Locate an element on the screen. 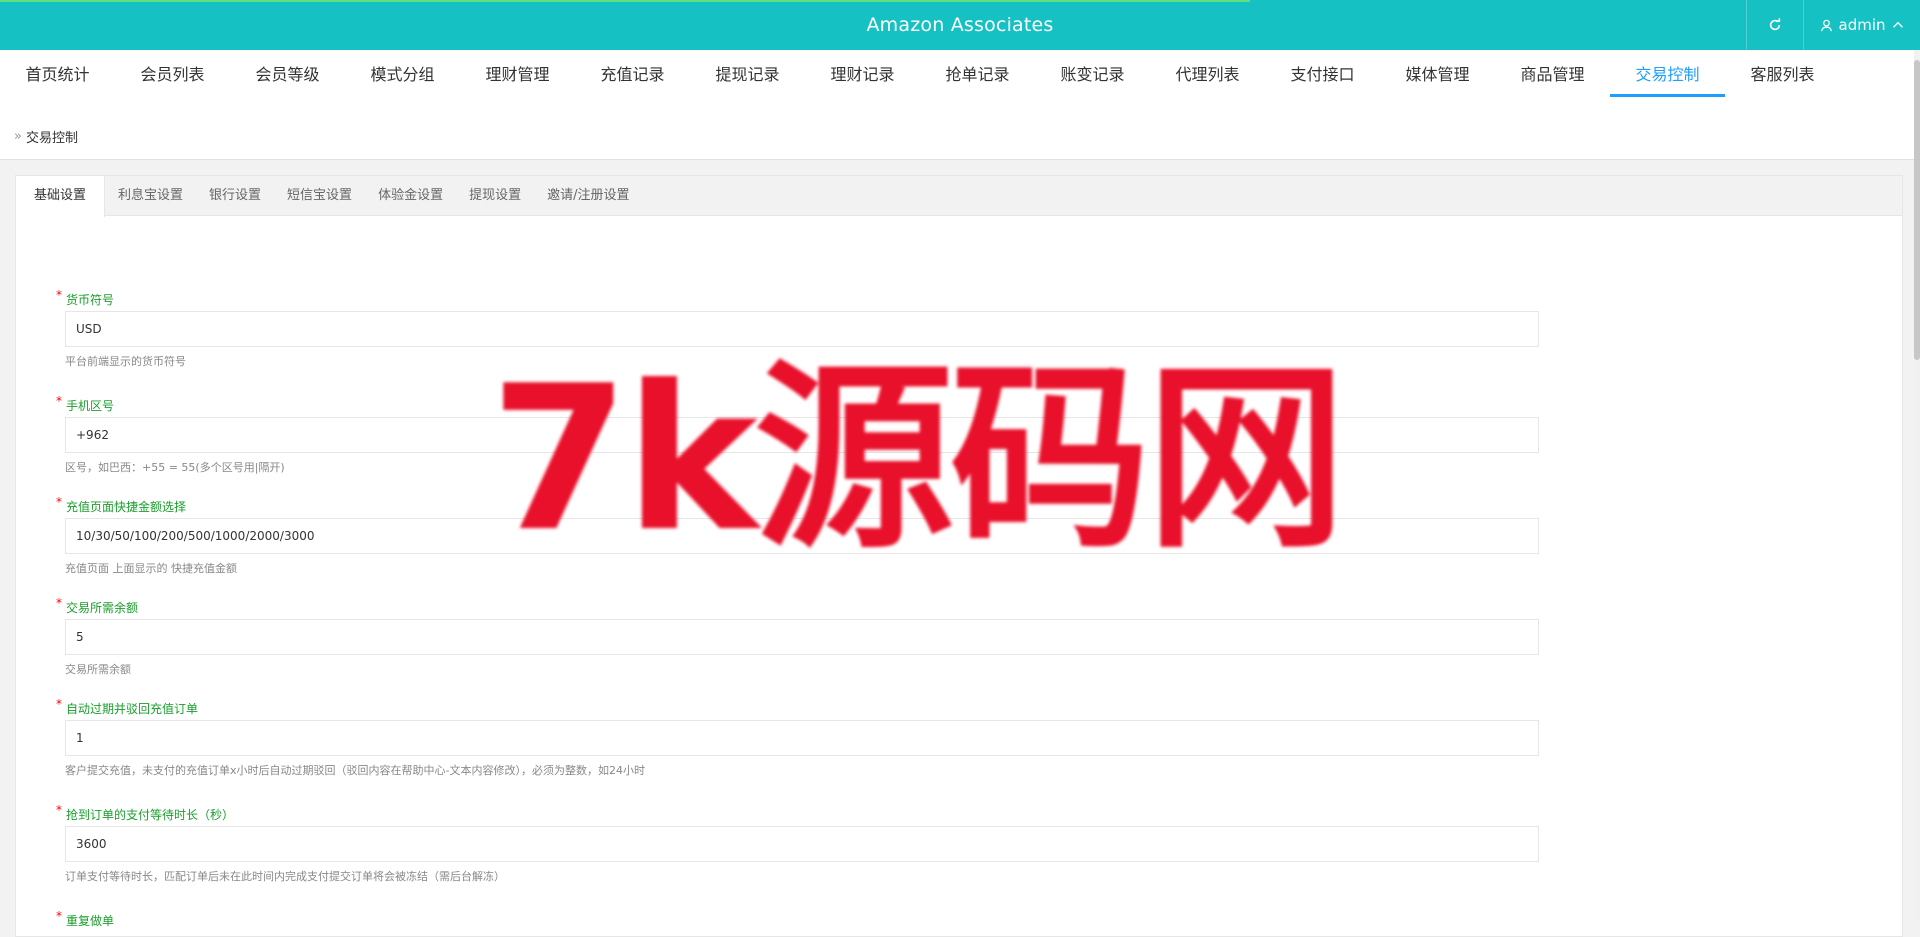 The height and width of the screenshot is (937, 1920). nav-item-payment-api: 支付接口 is located at coordinates (1322, 73).